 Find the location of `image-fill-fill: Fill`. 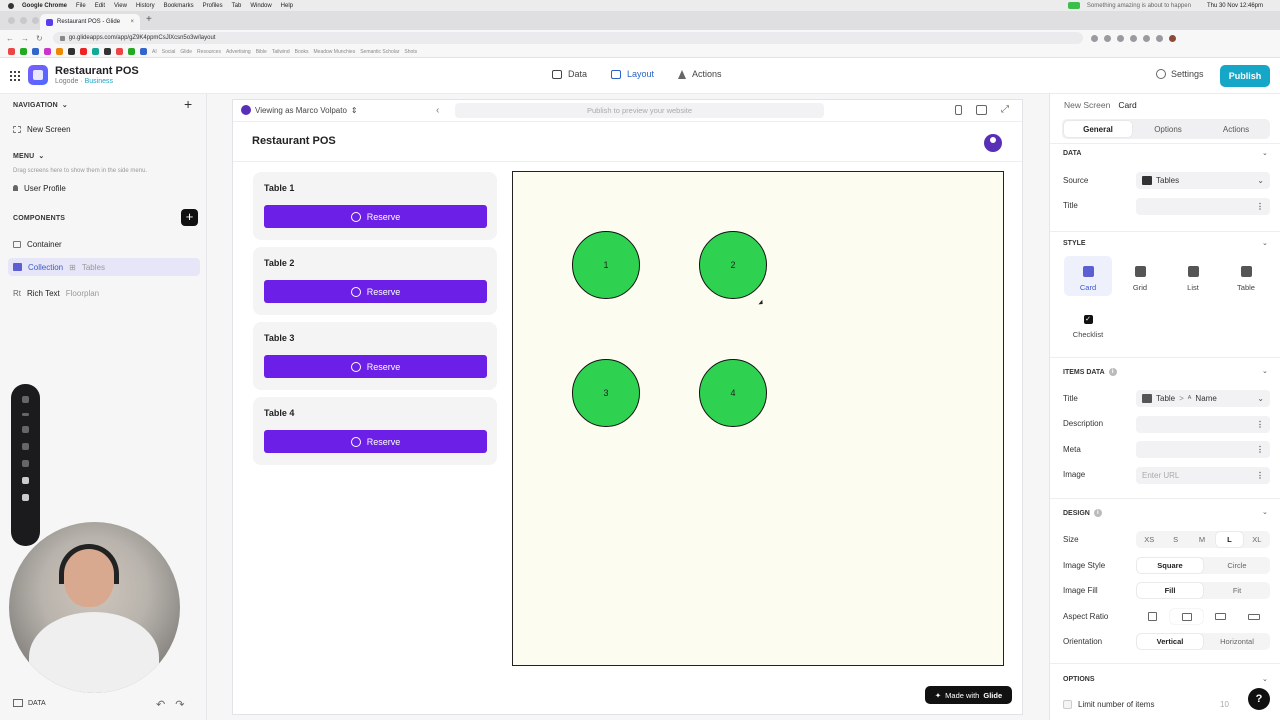

image-fill-fill: Fill is located at coordinates (1170, 590).